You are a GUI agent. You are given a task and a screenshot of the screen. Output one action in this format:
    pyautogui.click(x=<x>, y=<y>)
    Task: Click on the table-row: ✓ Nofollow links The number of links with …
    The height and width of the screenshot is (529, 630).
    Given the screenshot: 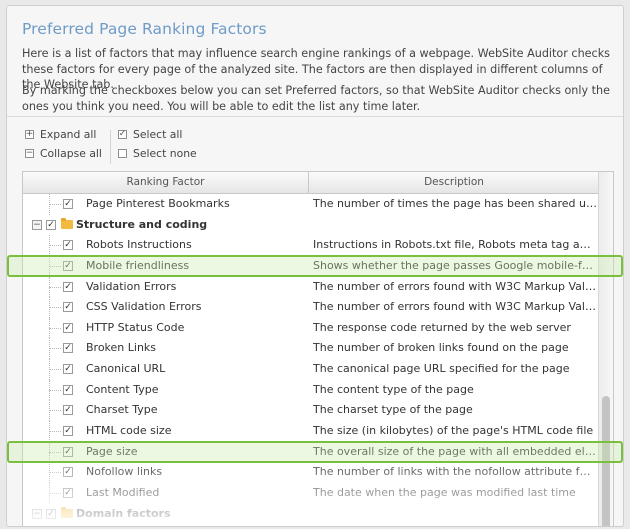 What is the action you would take?
    pyautogui.click(x=311, y=472)
    